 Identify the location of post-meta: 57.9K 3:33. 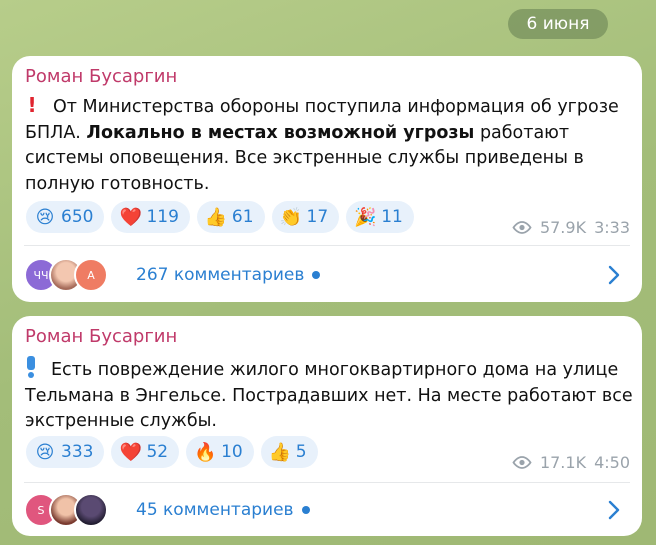
(571, 227).